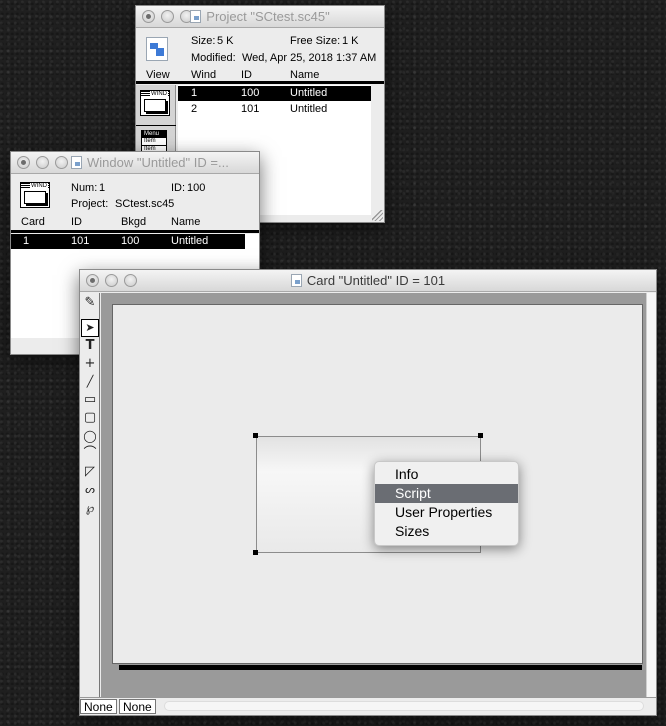  What do you see at coordinates (90, 436) in the screenshot?
I see `oval-tool-icon: ◯` at bounding box center [90, 436].